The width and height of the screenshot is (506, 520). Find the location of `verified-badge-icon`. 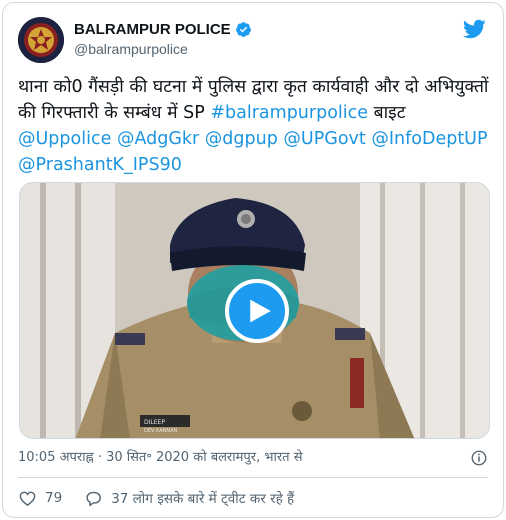

verified-badge-icon is located at coordinates (243, 29).